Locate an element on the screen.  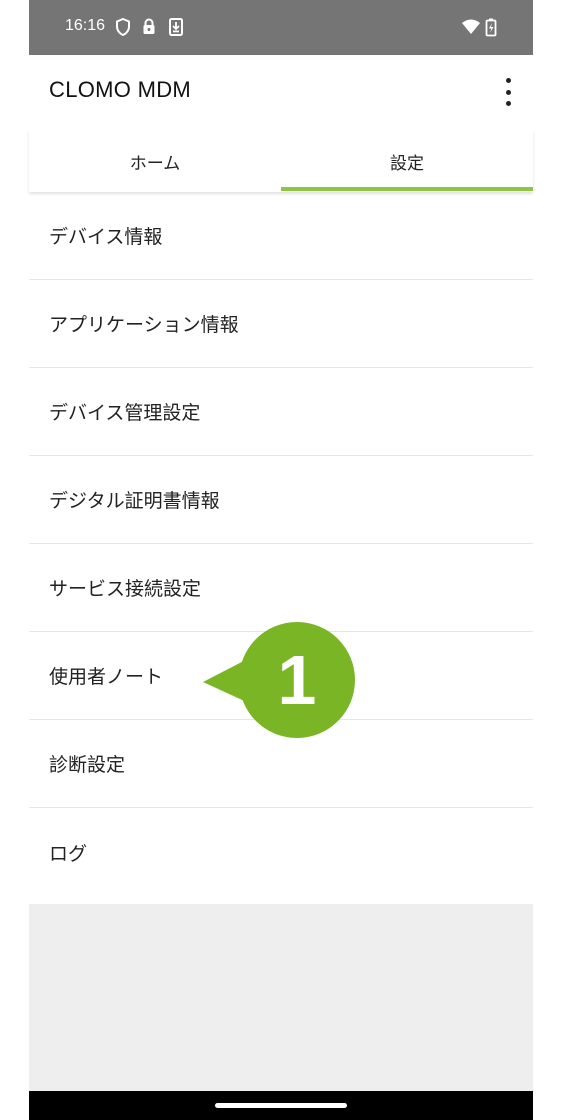
tab-home: ホーム is located at coordinates (155, 161).